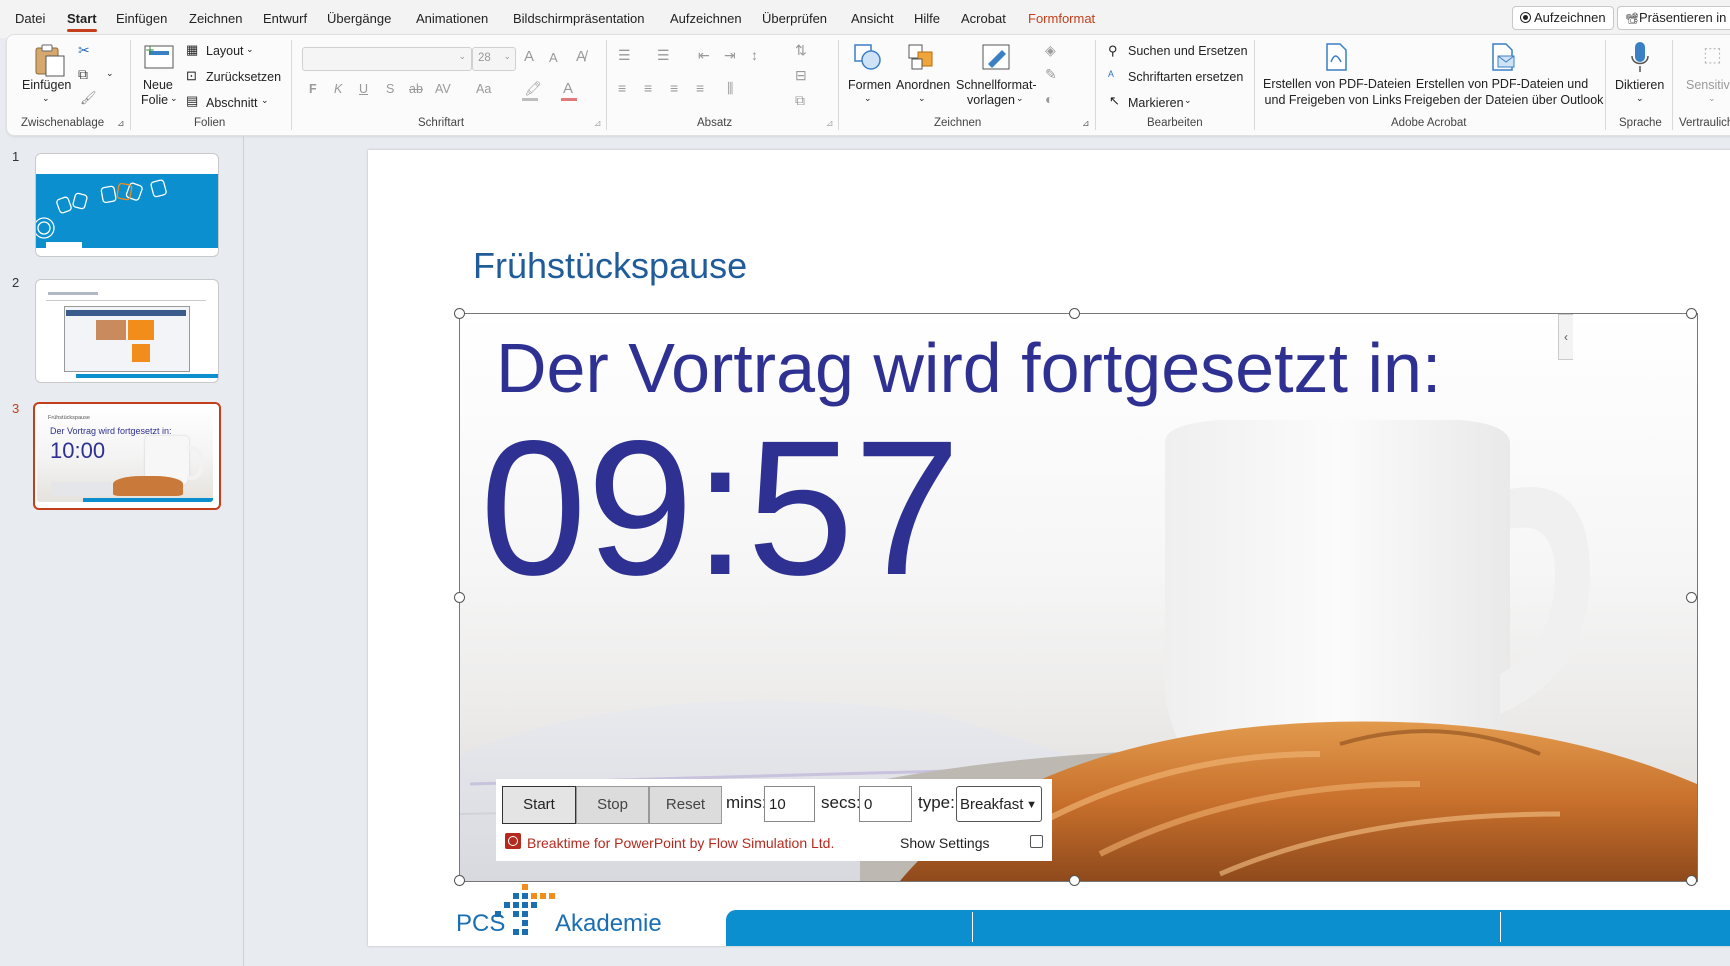 The width and height of the screenshot is (1730, 966). Describe the element at coordinates (243, 77) in the screenshot. I see `reset-slide-button: Zurücksetzen` at that location.